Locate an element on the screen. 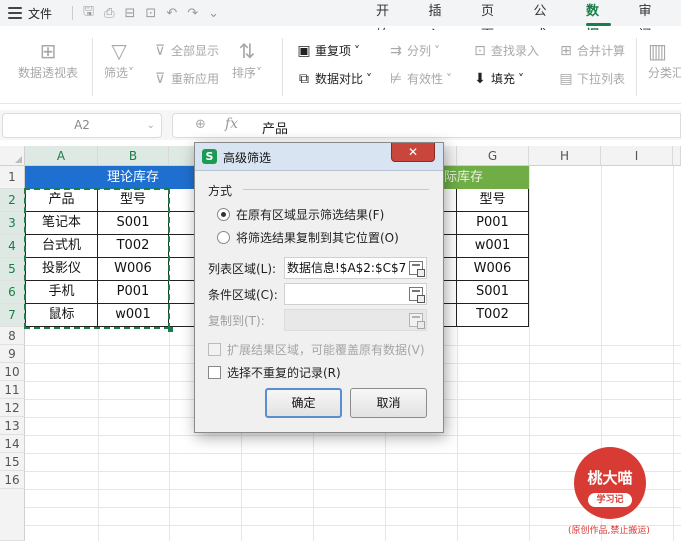 The height and width of the screenshot is (541, 681). name-box: A2 ⌄ is located at coordinates (82, 125).